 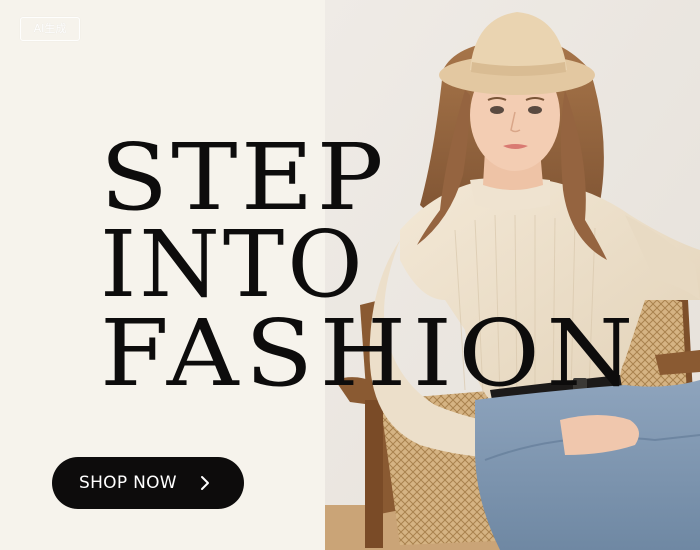 What do you see at coordinates (128, 483) in the screenshot?
I see `shop-now-label: SHOP NOW` at bounding box center [128, 483].